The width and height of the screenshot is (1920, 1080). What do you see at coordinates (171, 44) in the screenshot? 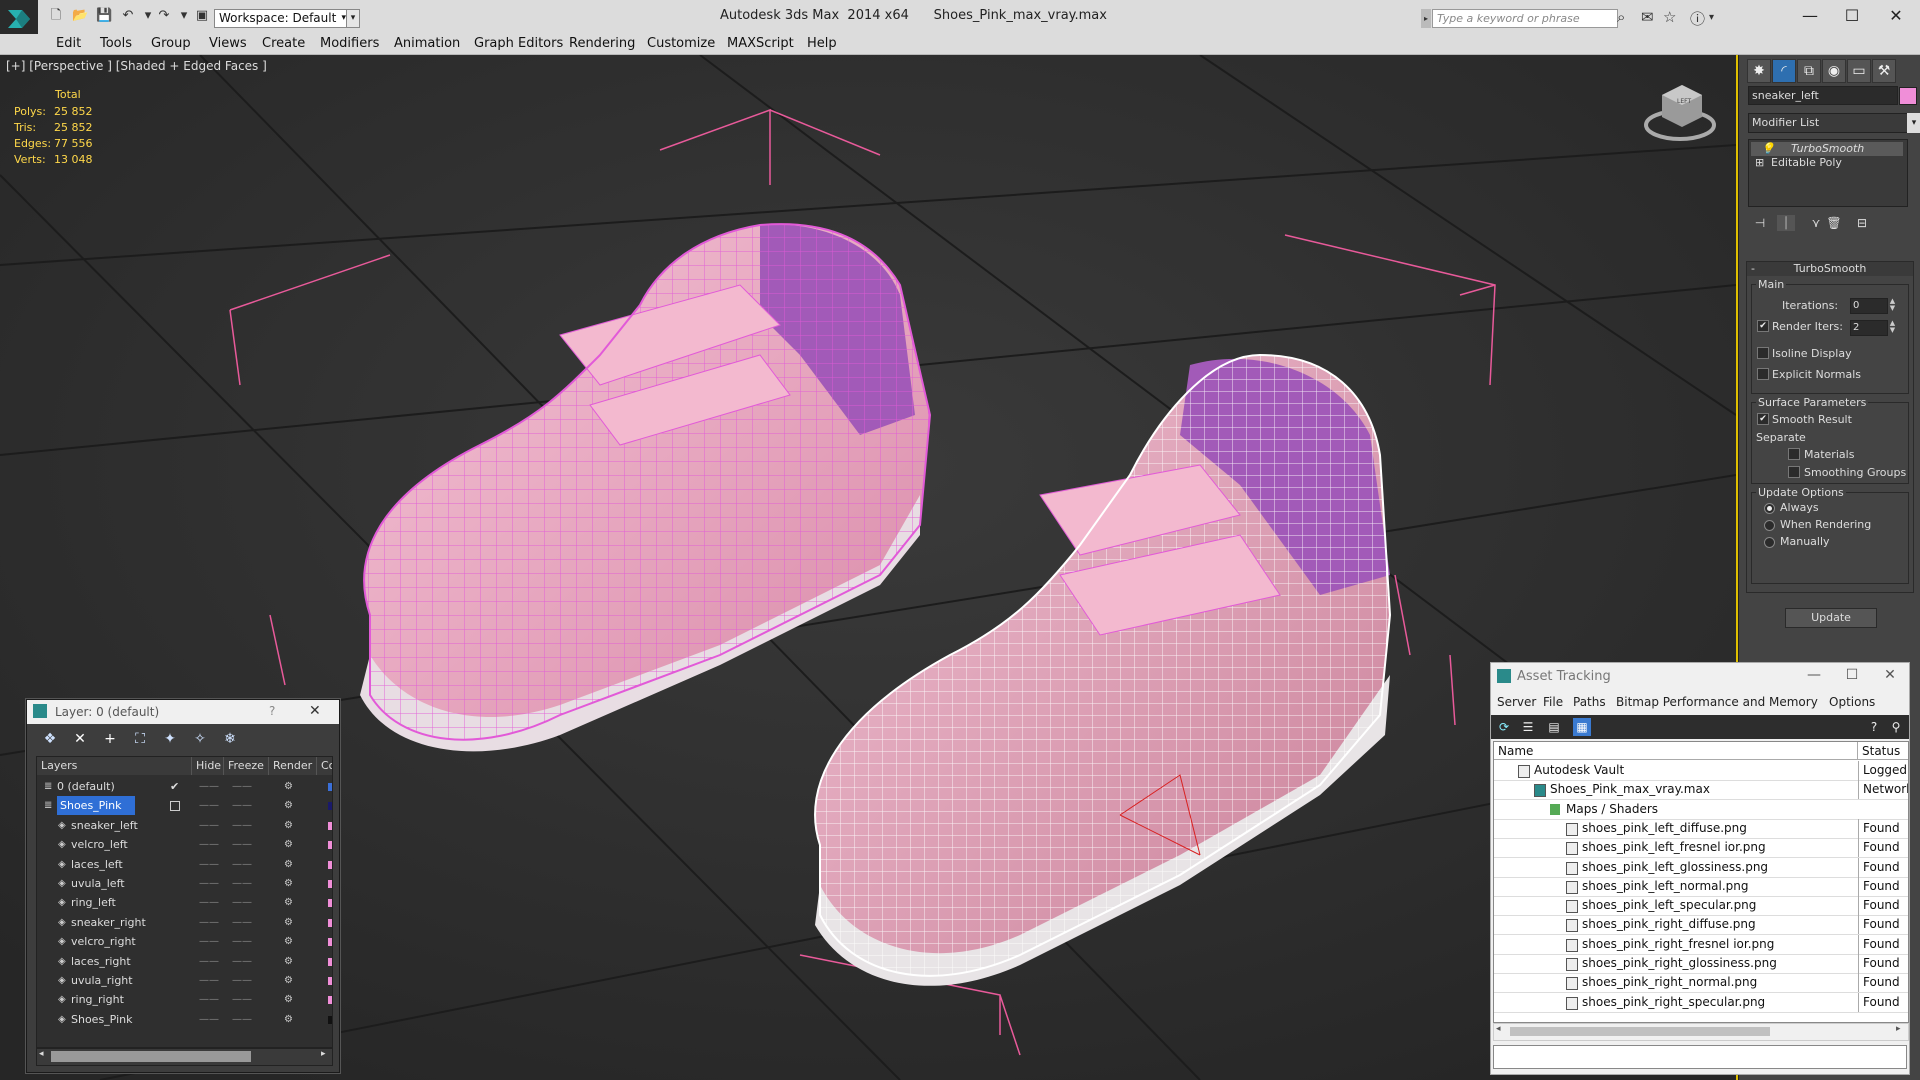
I see `menu-group: Group` at bounding box center [171, 44].